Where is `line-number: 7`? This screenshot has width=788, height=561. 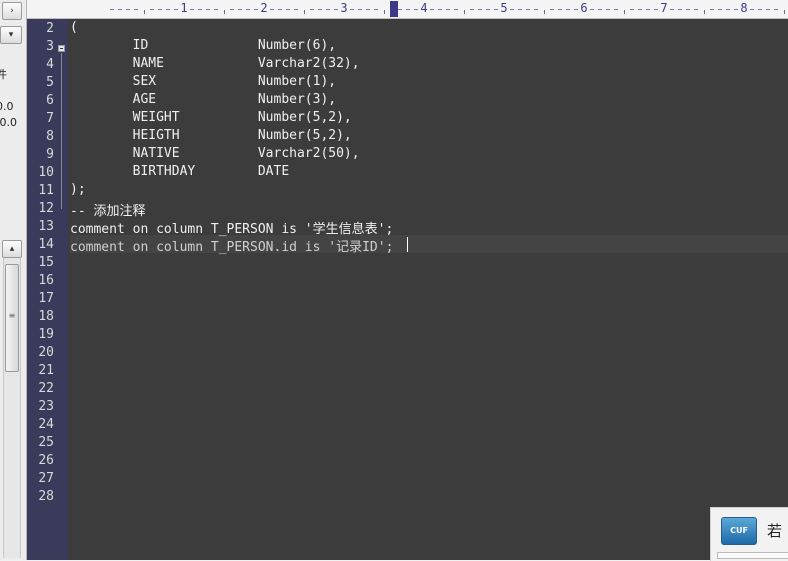 line-number: 7 is located at coordinates (50, 118).